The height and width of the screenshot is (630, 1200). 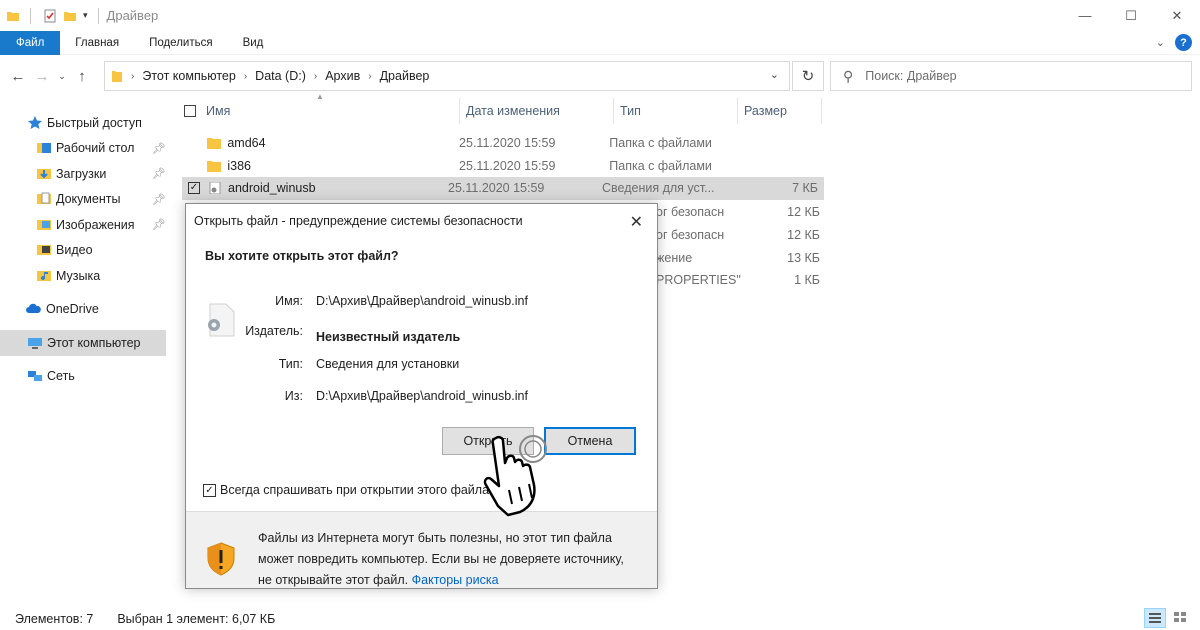 What do you see at coordinates (85, 377) in the screenshot?
I see `nav-item-network: Сеть` at bounding box center [85, 377].